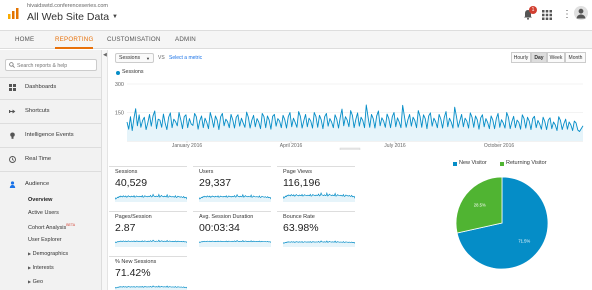 The width and height of the screenshot is (592, 290). I want to click on sidebar-item-label: Audience, so click(37, 184).